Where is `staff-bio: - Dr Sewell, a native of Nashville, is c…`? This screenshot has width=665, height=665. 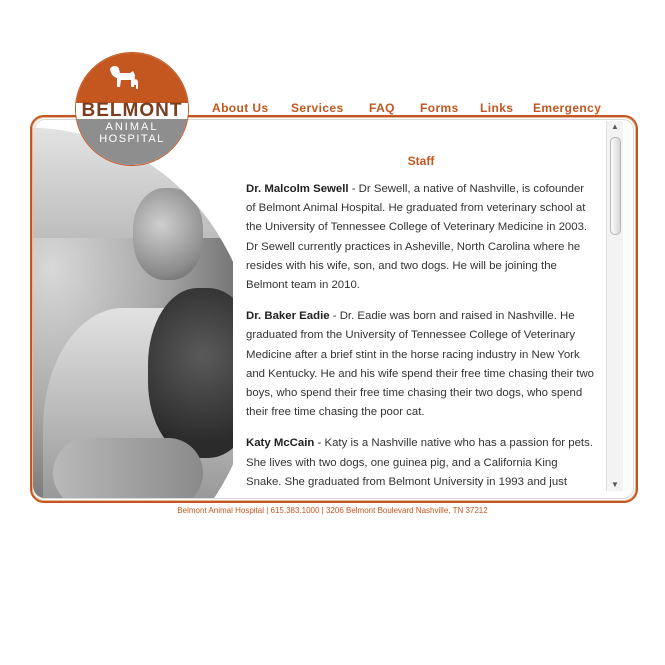
staff-bio: - Dr Sewell, a native of Nashville, is c… is located at coordinates (417, 237).